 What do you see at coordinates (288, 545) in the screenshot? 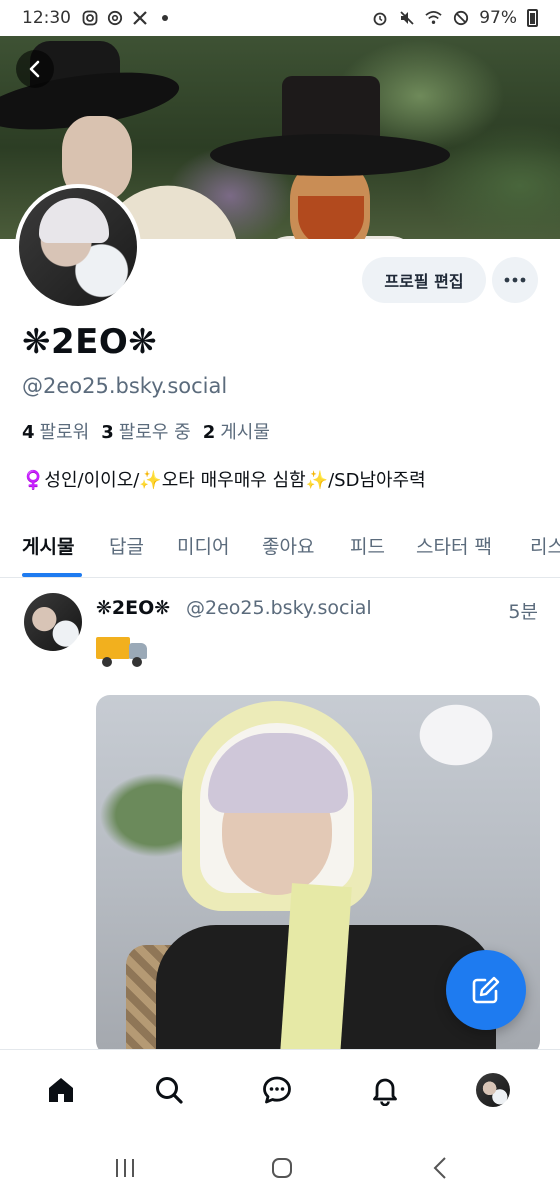
I see `tab-likes: 좋아요` at bounding box center [288, 545].